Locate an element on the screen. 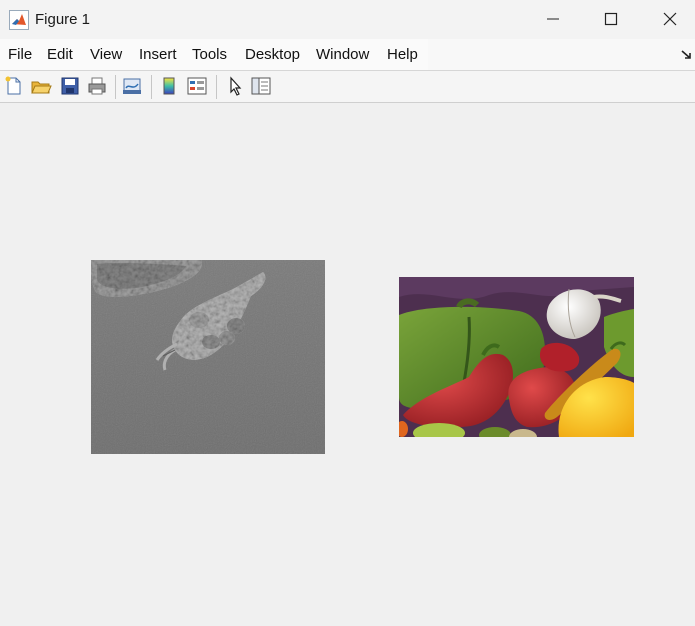  print-button is located at coordinates (97, 86).